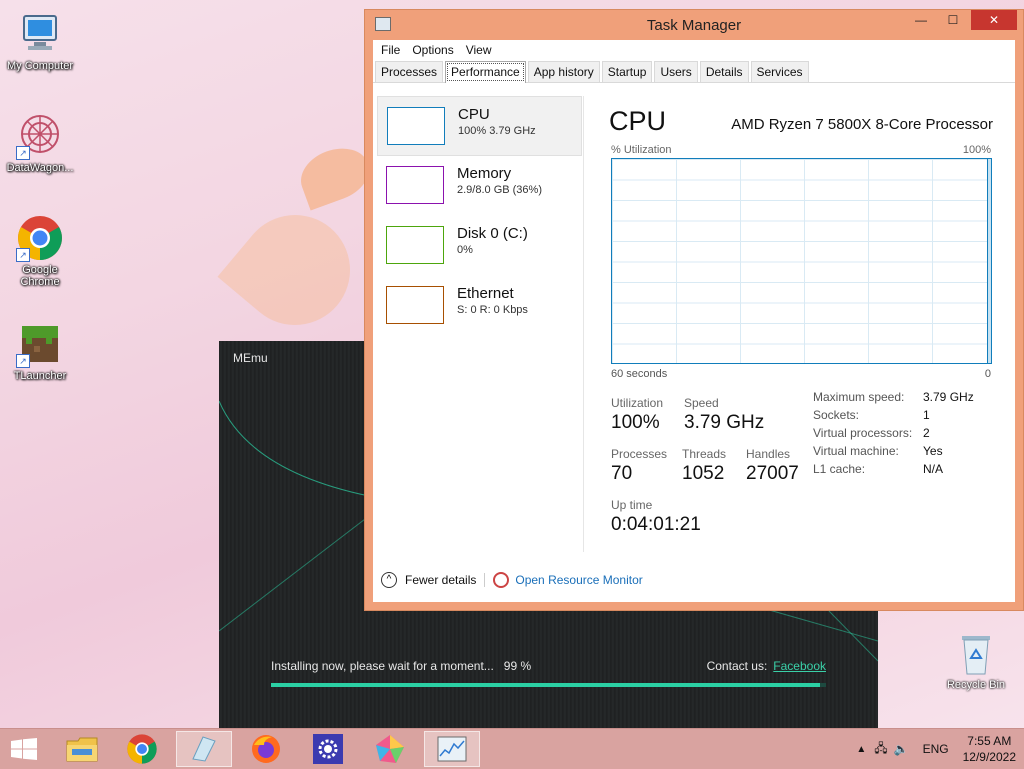 This screenshot has width=1024, height=769. I want to click on taskbar-settings-app, so click(328, 749).